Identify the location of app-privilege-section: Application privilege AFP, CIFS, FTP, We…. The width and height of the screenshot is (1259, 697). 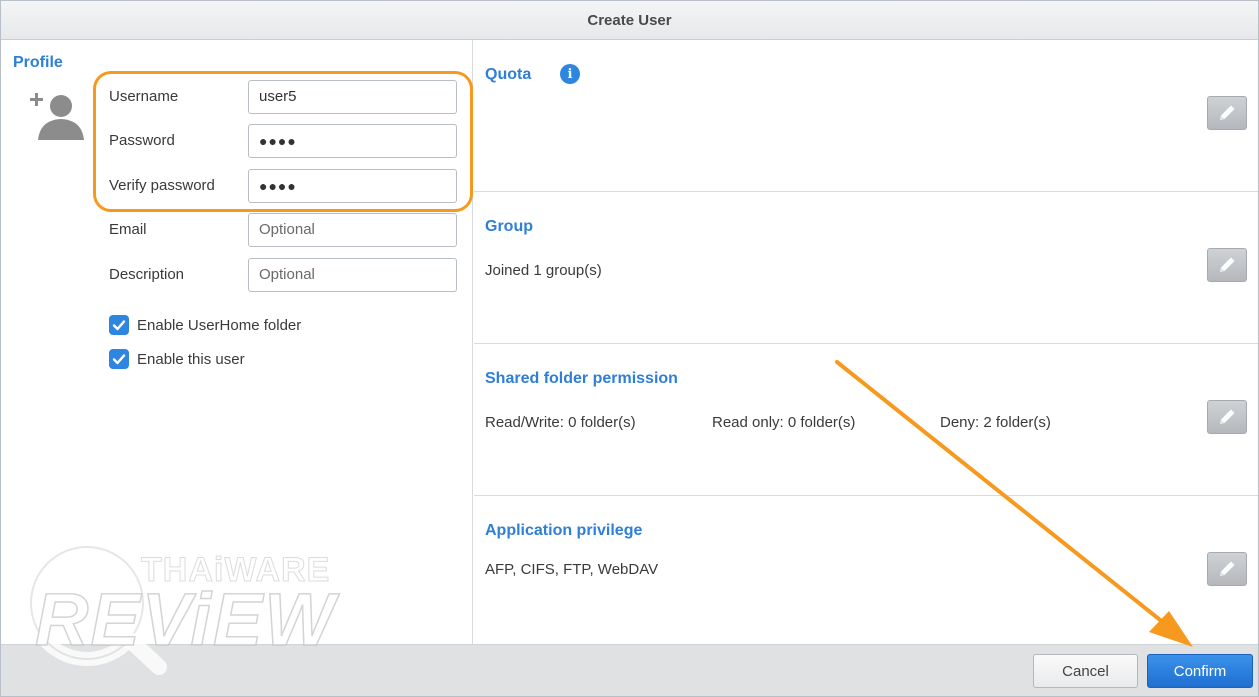
(866, 570).